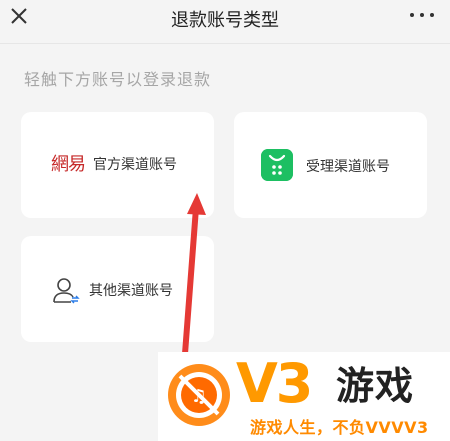 The height and width of the screenshot is (441, 450). Describe the element at coordinates (225, 20) in the screenshot. I see `page-title: 退款账号类型` at that location.